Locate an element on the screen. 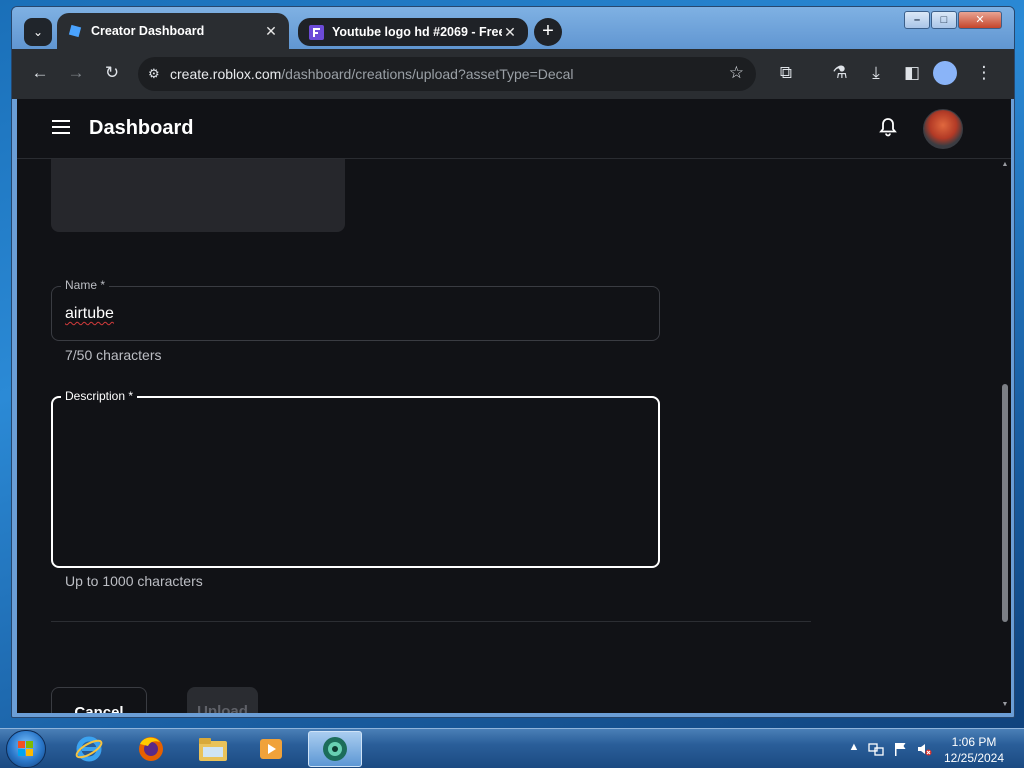 The width and height of the screenshot is (1024, 768). upload-button: Upload is located at coordinates (222, 700).